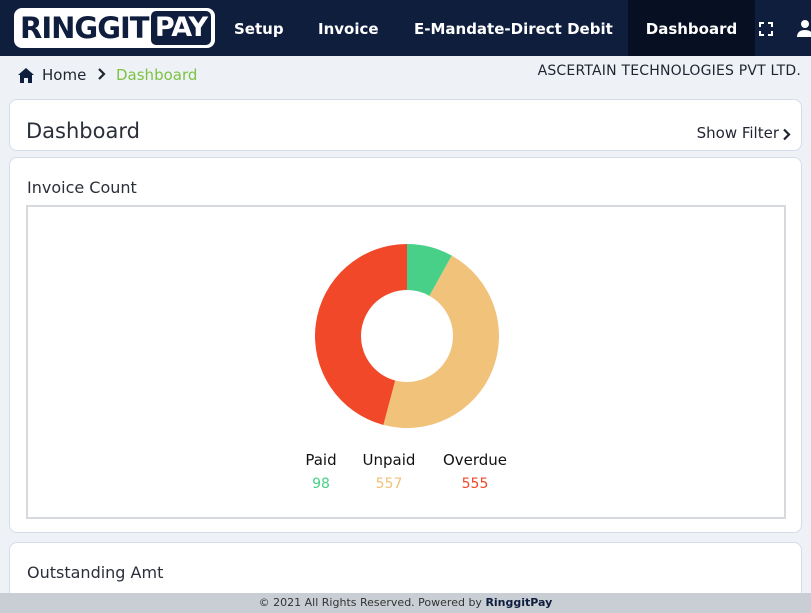  What do you see at coordinates (321, 471) in the screenshot?
I see `legend-paid: Paid 98` at bounding box center [321, 471].